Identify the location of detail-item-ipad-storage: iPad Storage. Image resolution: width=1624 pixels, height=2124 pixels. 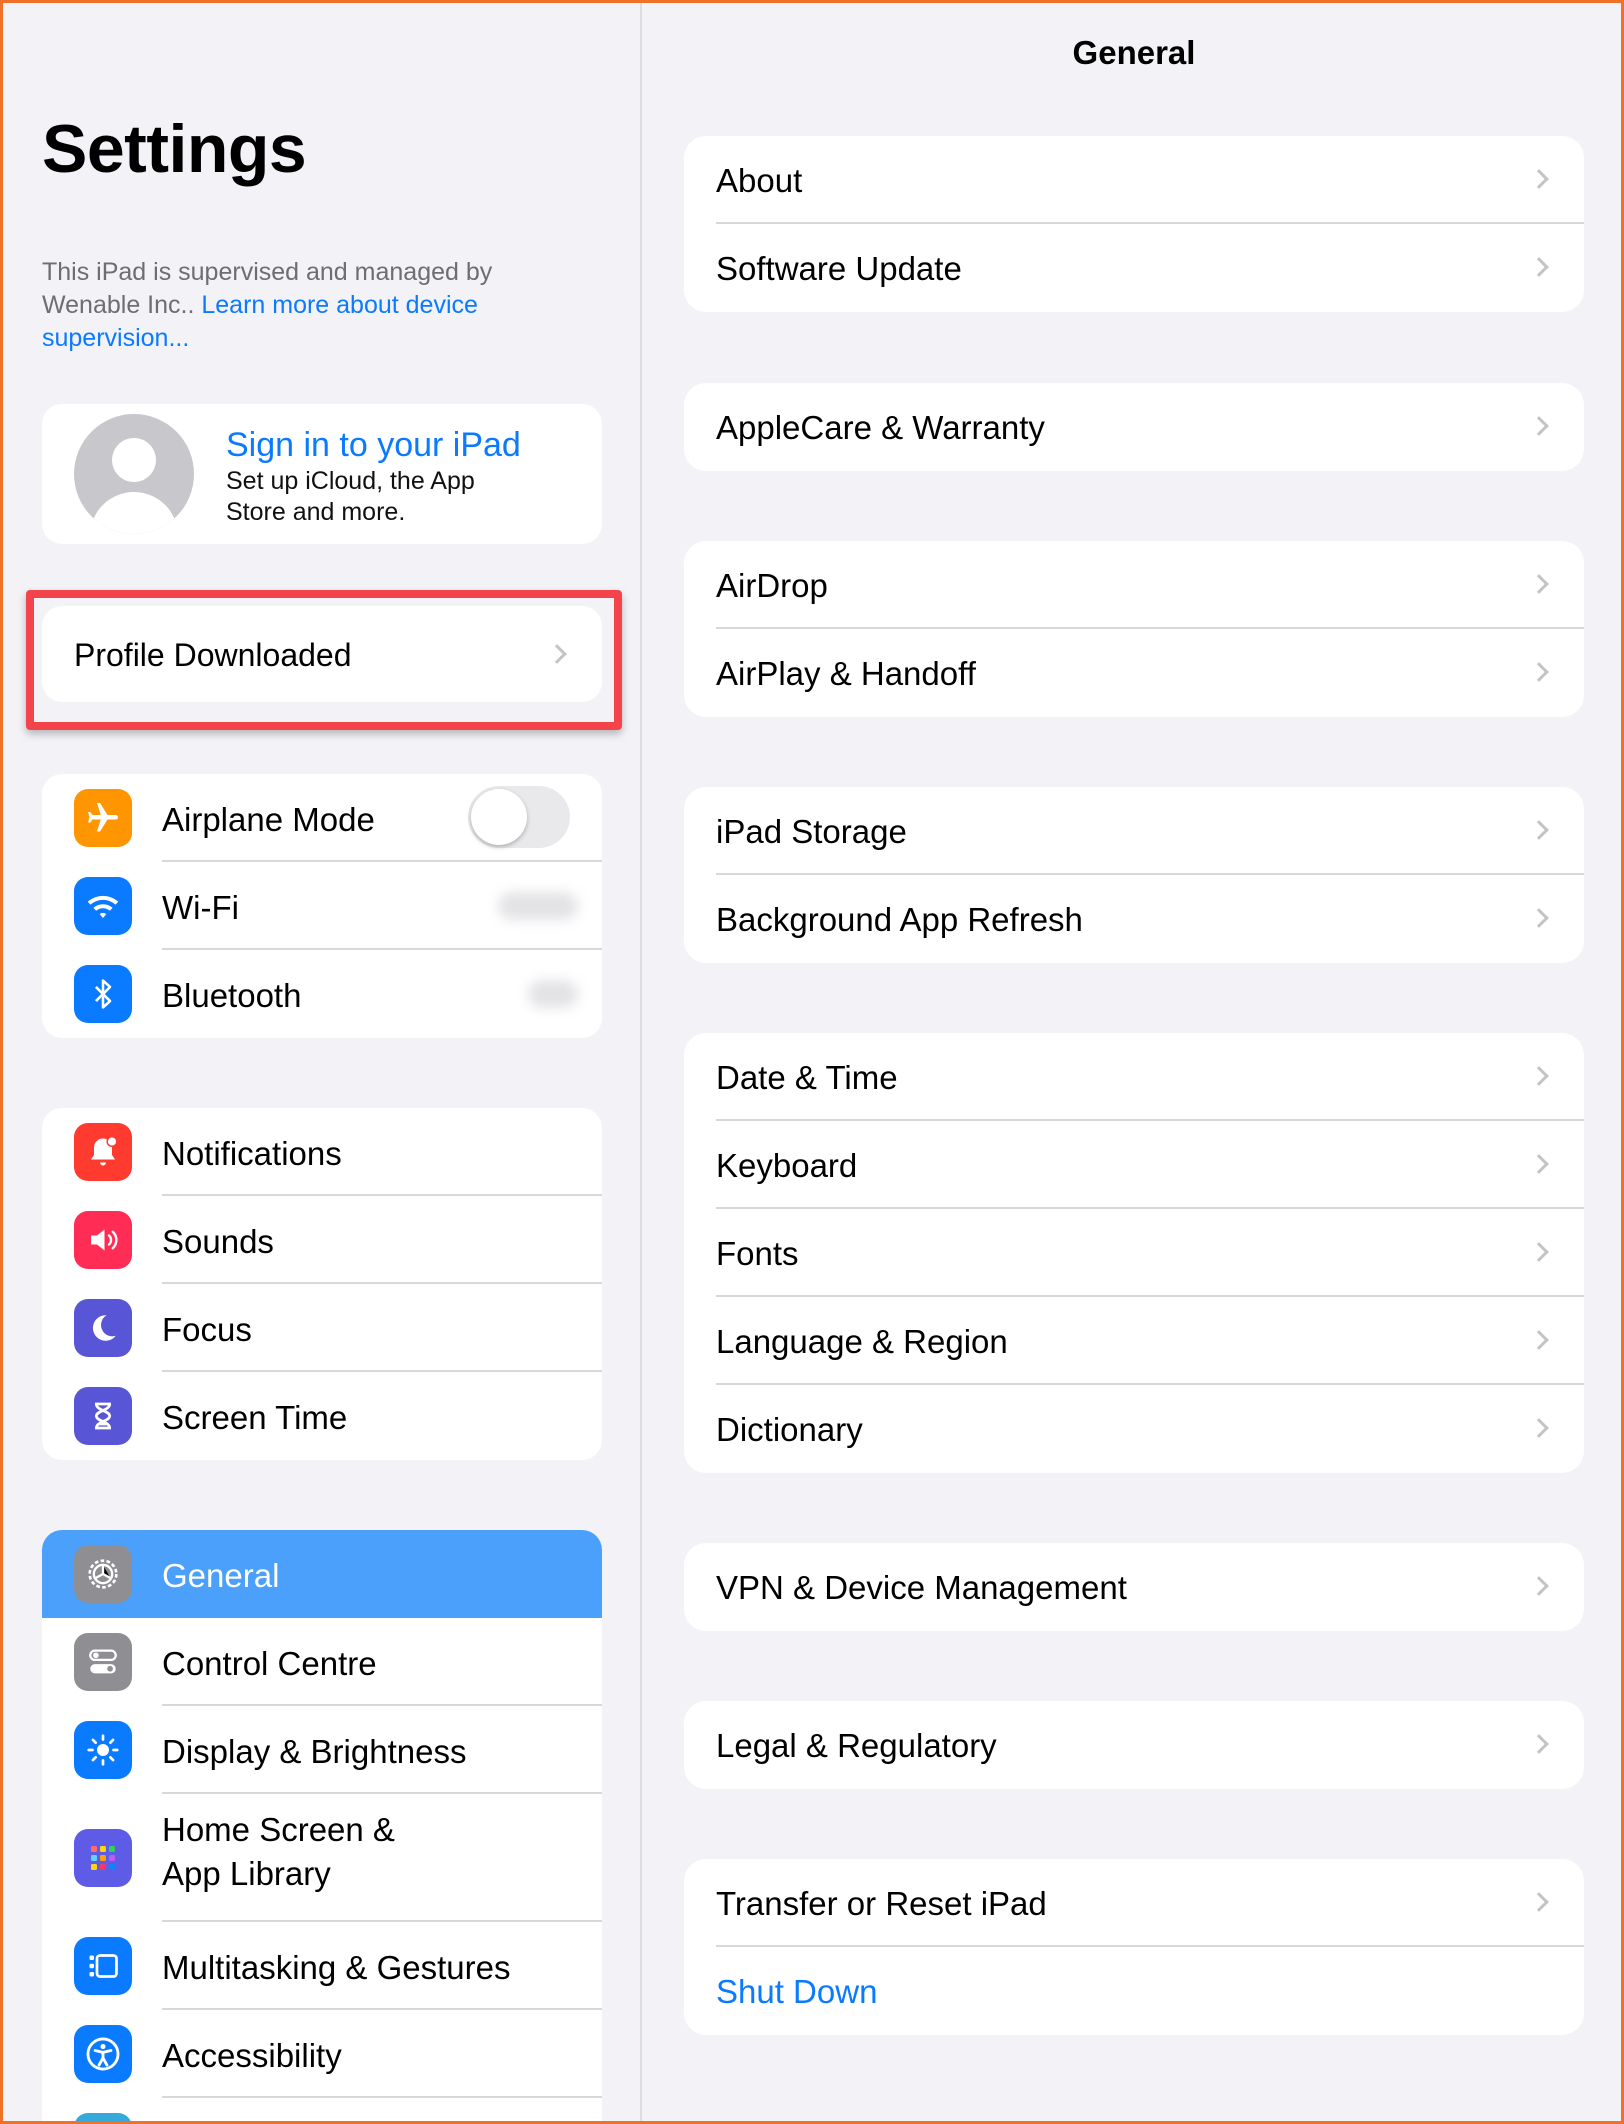
(1134, 831).